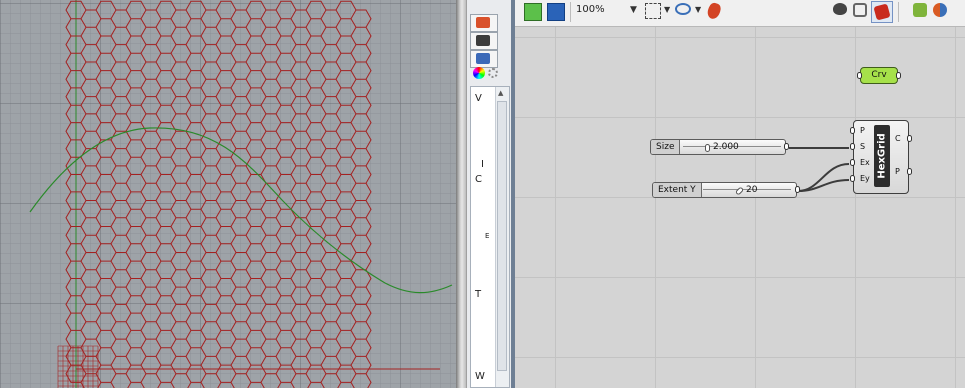 This screenshot has height=388, width=965. I want to click on rhino-side-panel: V I C E T W ▲, so click(489, 194).